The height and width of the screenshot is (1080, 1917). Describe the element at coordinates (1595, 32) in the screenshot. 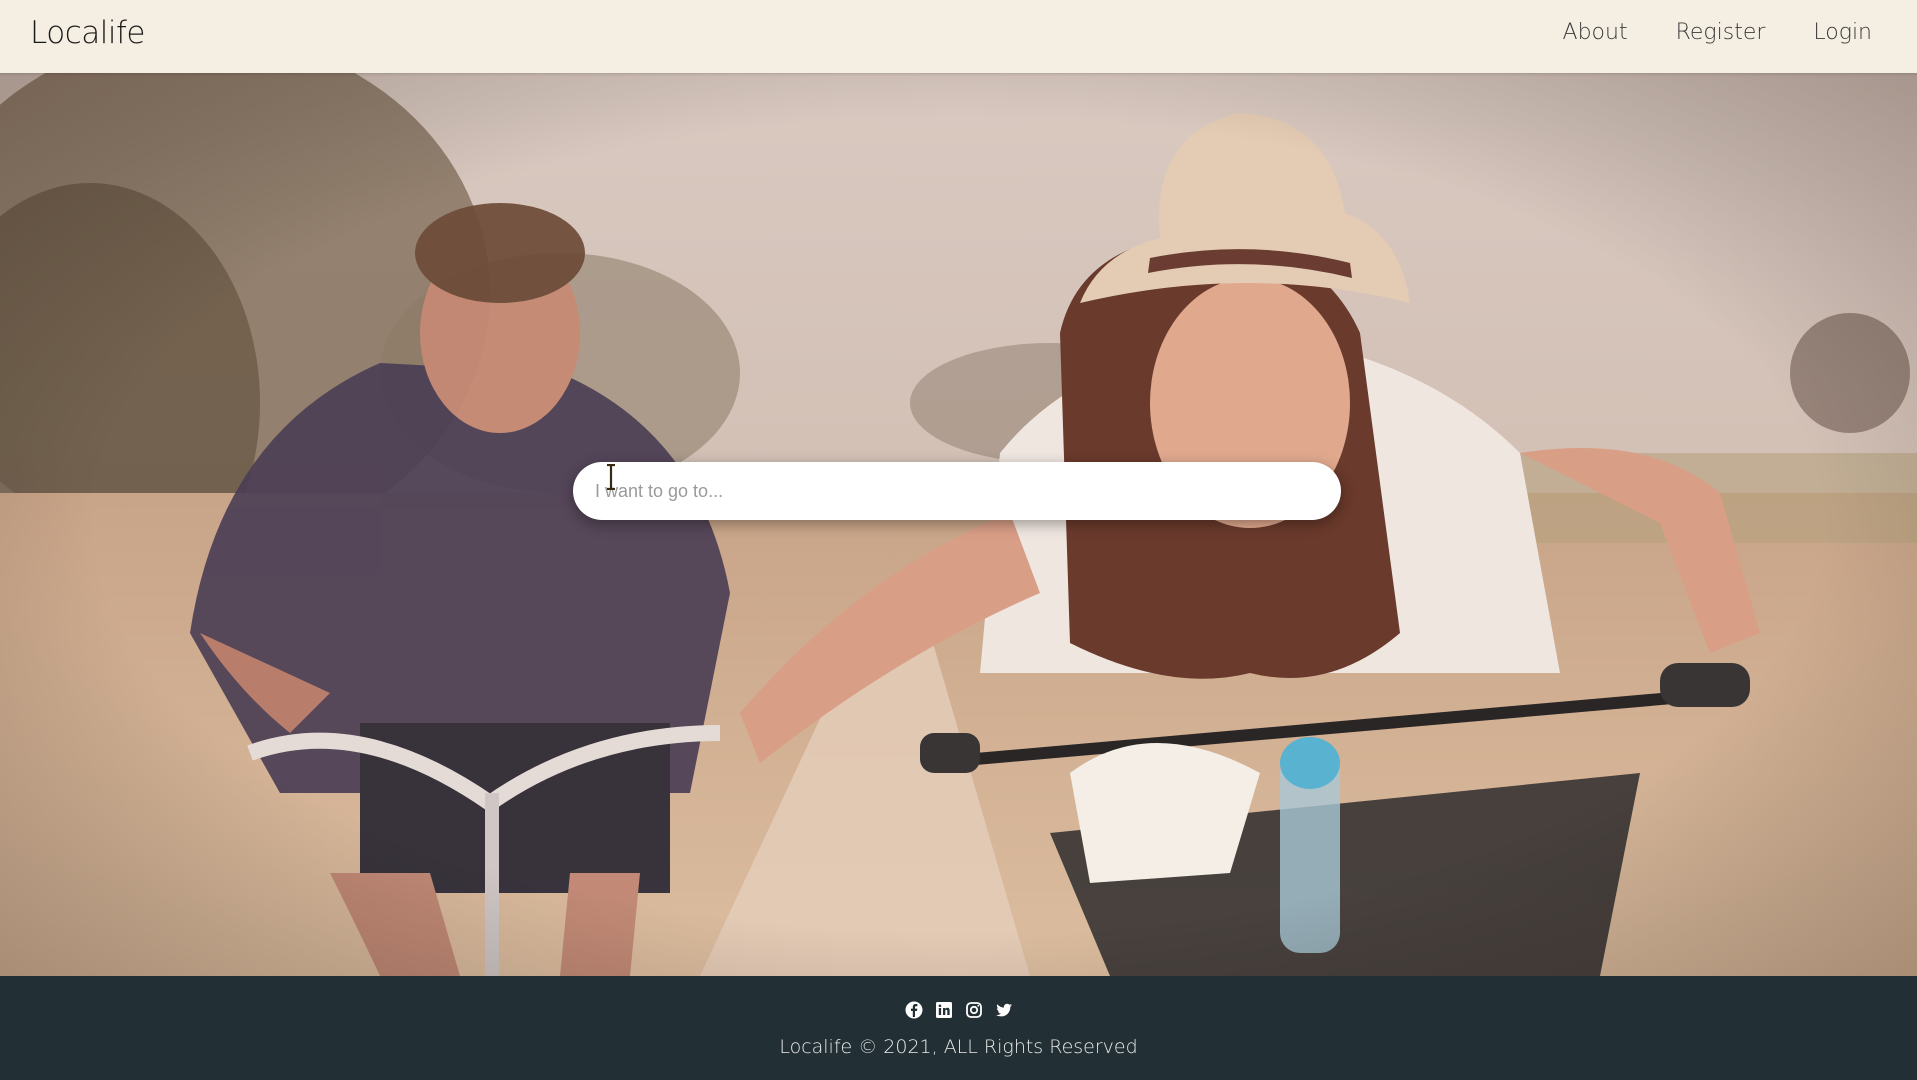

I see `nav-about-link: About` at that location.